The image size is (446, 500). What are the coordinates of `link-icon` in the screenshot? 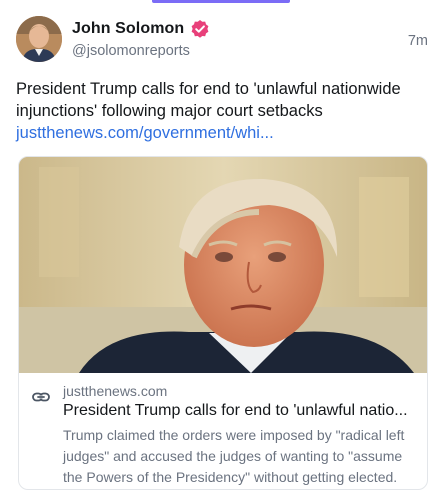 It's located at (41, 397).